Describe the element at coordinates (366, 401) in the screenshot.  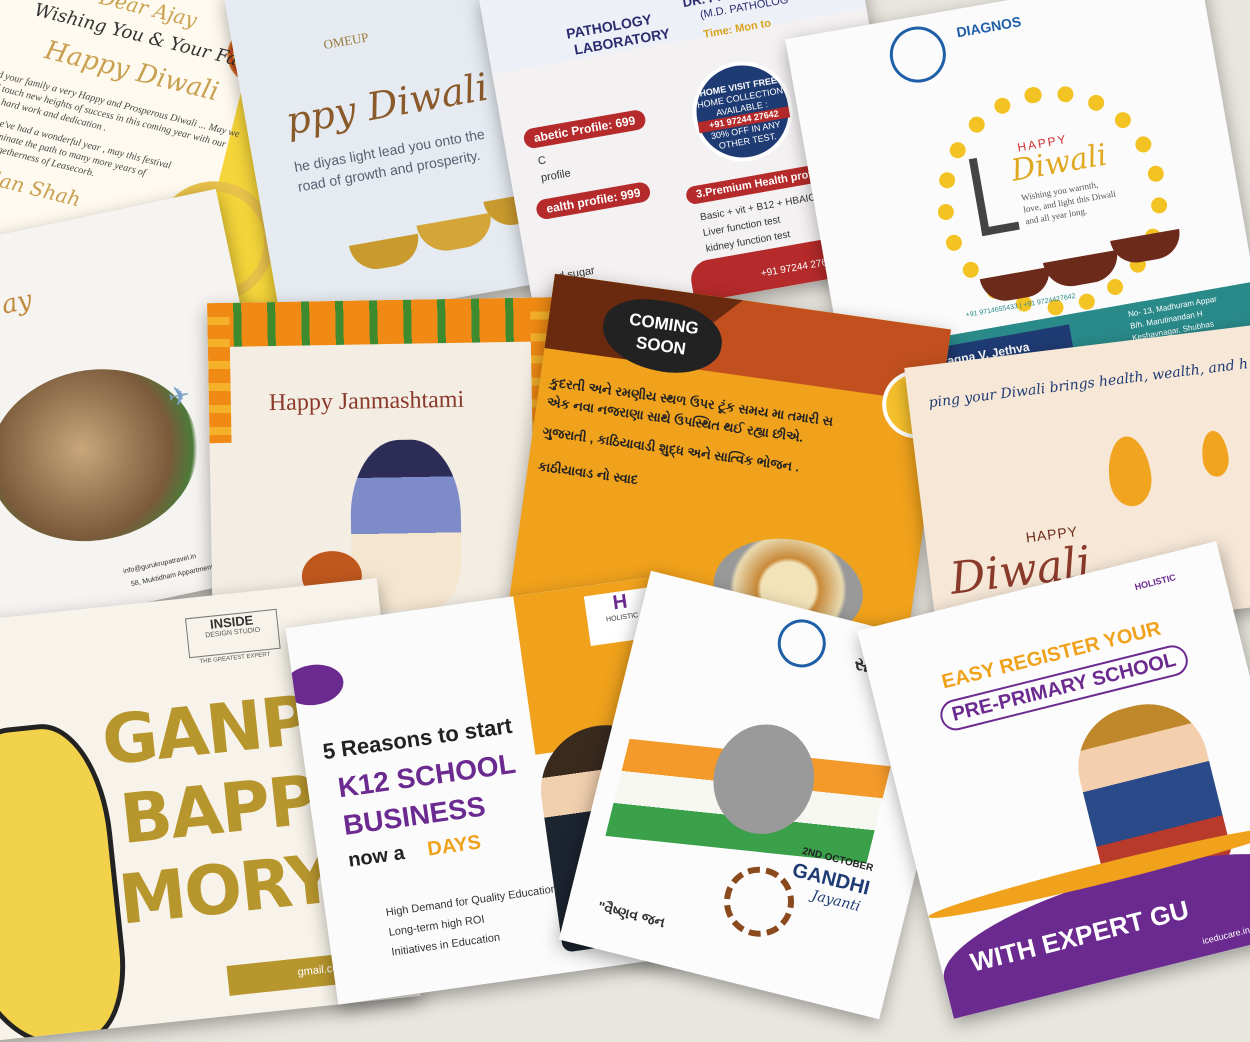
I see `title: Happy Janmashtami` at that location.